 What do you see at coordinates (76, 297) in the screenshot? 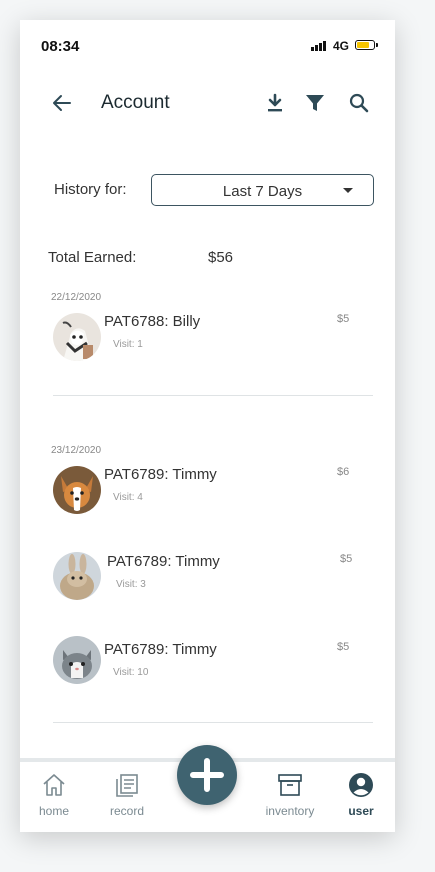
I see `group-date: 22/12/2020` at bounding box center [76, 297].